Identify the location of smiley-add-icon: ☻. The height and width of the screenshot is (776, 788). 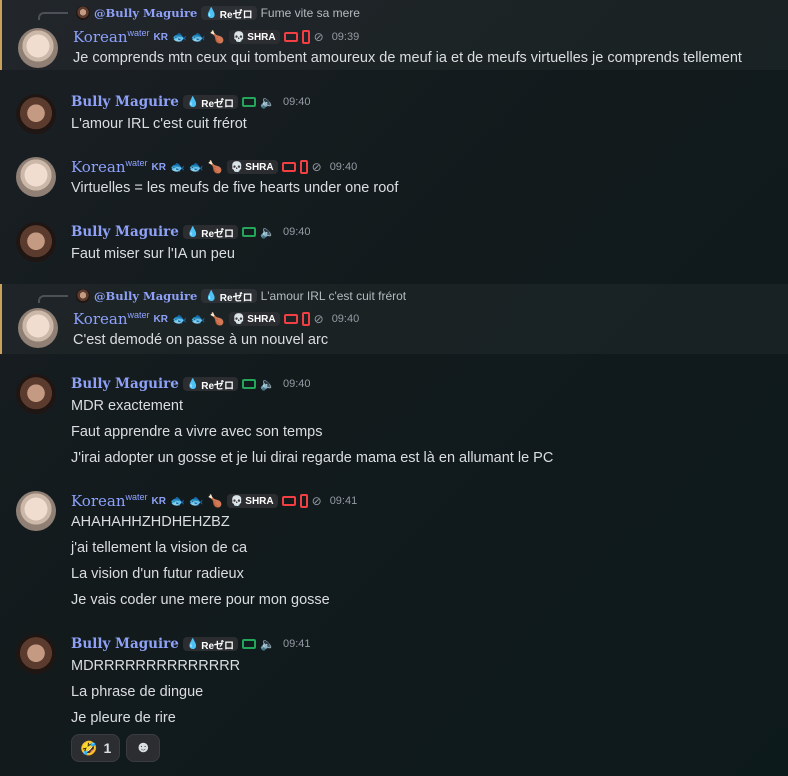
(143, 747).